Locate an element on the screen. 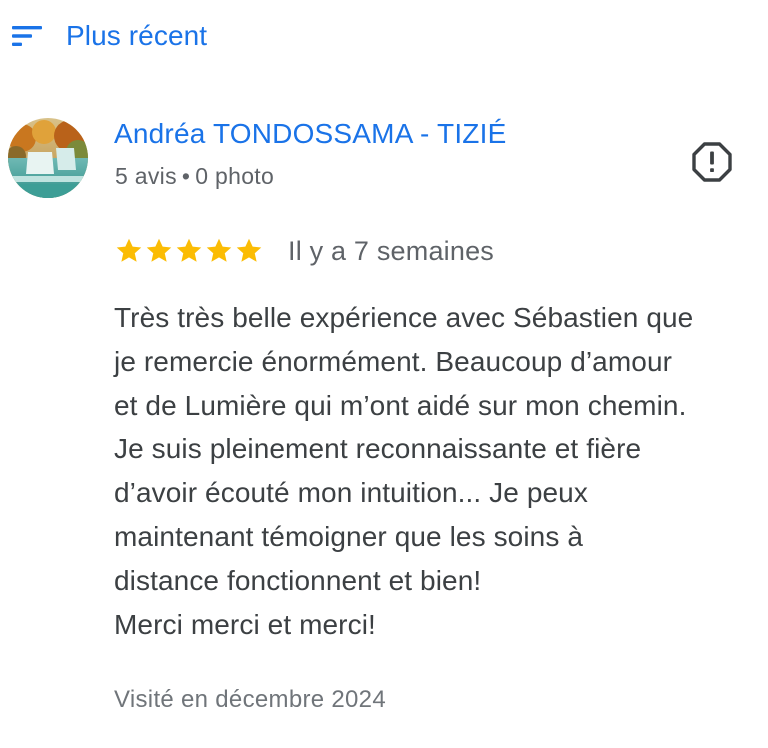 The width and height of the screenshot is (768, 748). sort-button: Plus récent is located at coordinates (108, 36).